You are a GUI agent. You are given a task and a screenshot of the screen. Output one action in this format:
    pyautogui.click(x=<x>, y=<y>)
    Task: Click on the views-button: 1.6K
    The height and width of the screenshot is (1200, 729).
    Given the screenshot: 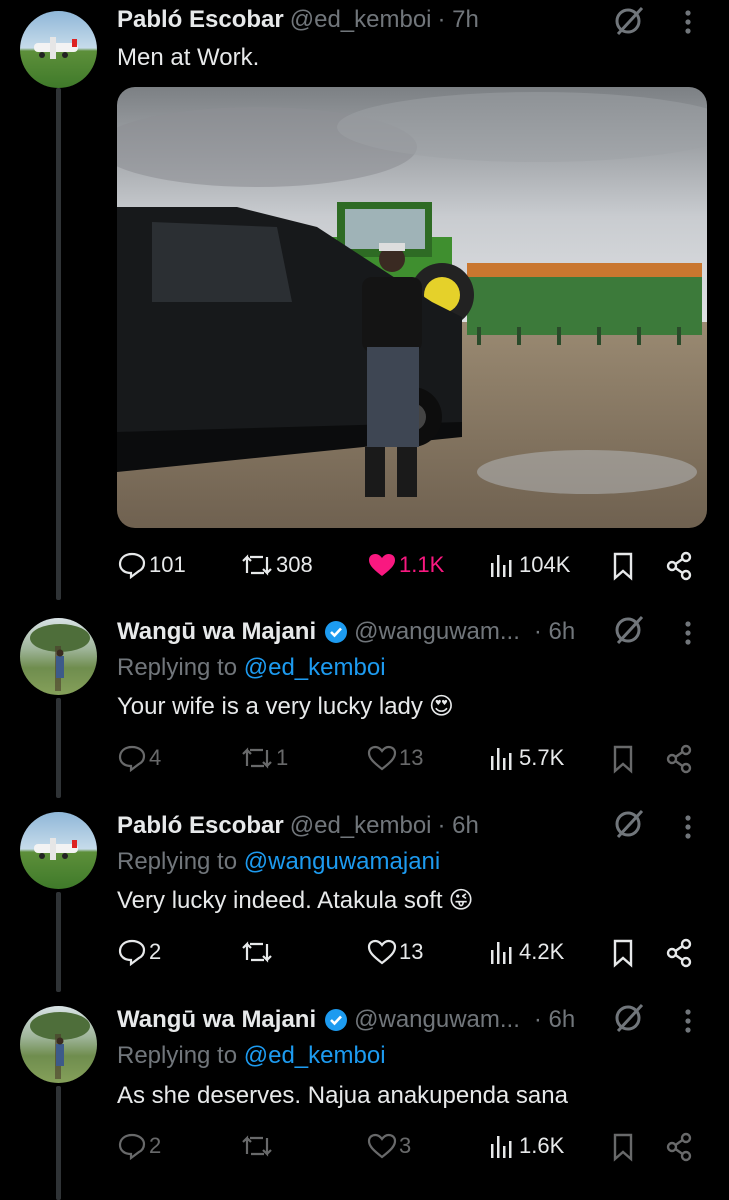 What is the action you would take?
    pyautogui.click(x=525, y=1146)
    